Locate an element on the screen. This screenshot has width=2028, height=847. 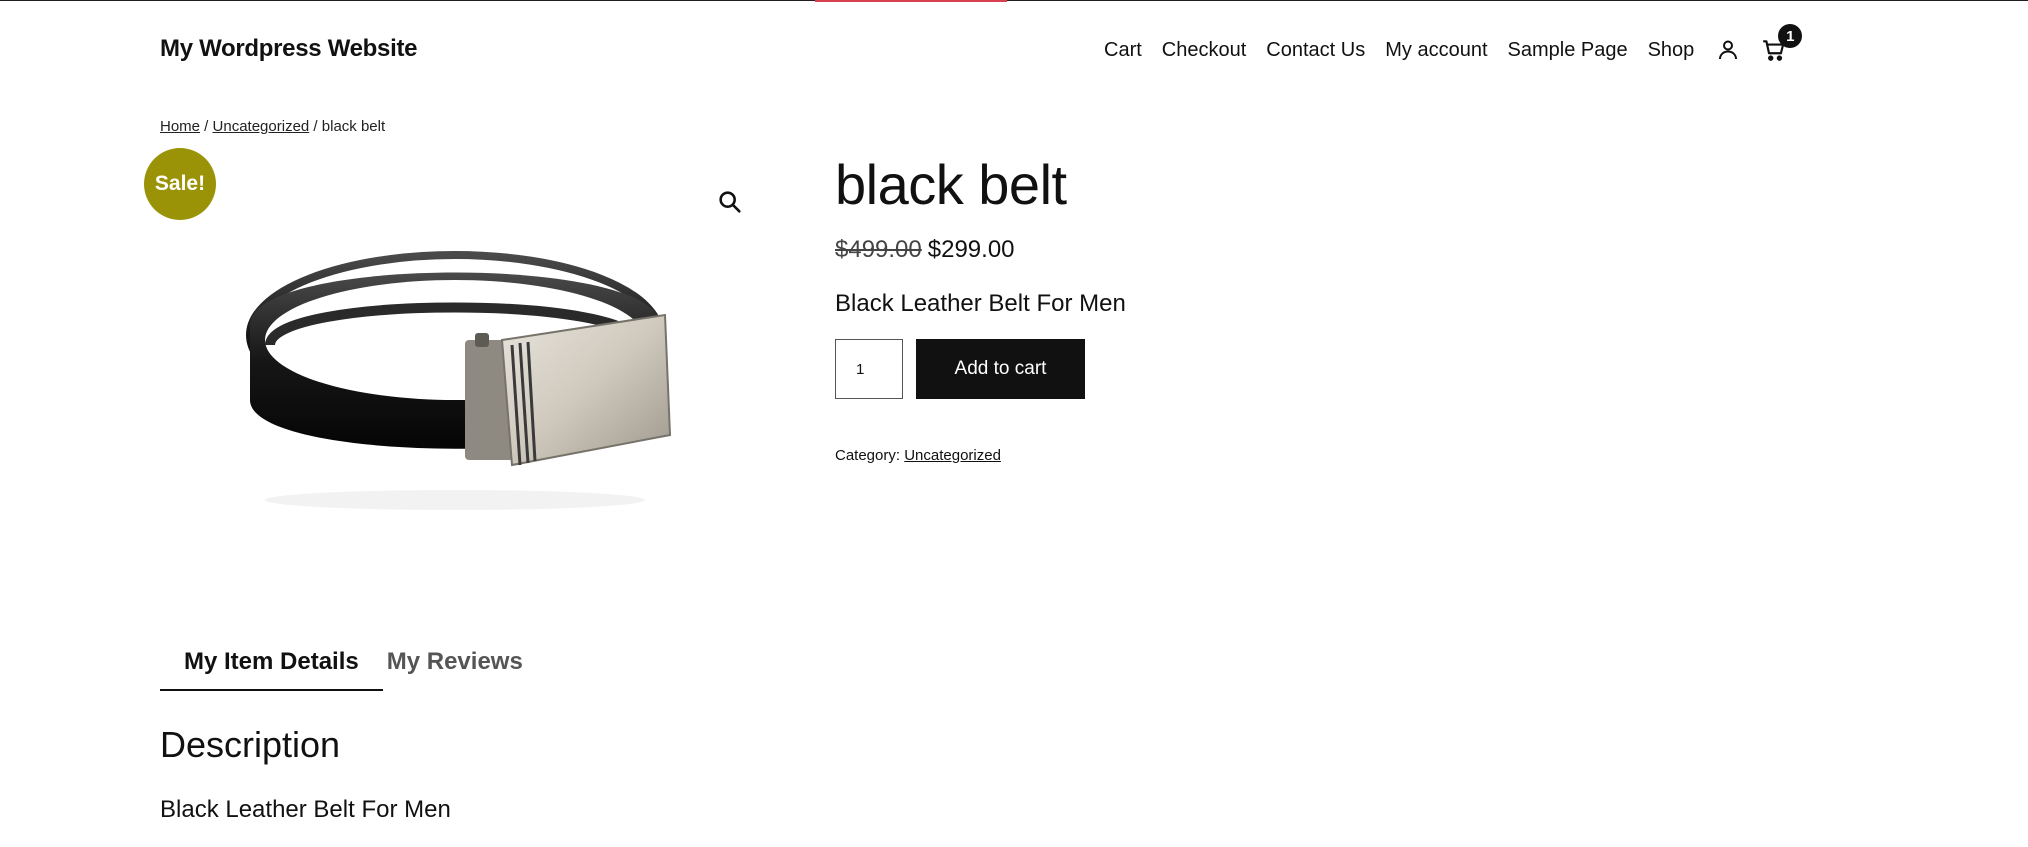
add-to-cart-button: Add to cart is located at coordinates (1000, 369).